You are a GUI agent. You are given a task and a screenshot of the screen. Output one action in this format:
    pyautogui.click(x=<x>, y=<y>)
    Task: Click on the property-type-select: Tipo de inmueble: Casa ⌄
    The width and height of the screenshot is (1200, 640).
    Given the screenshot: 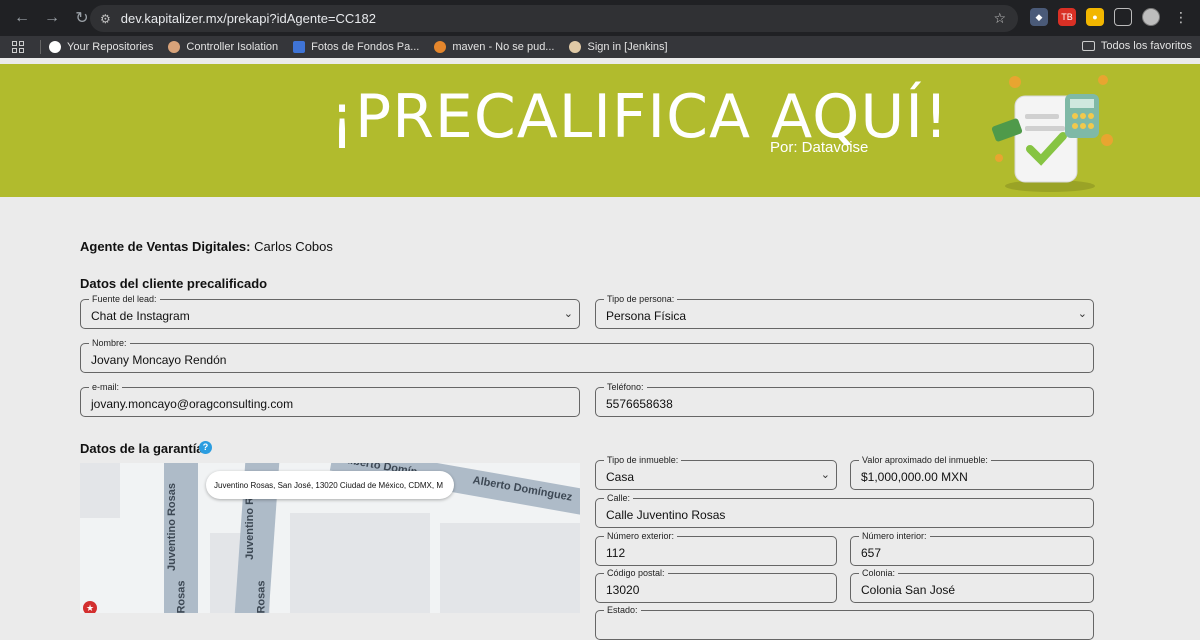 What is the action you would take?
    pyautogui.click(x=716, y=472)
    